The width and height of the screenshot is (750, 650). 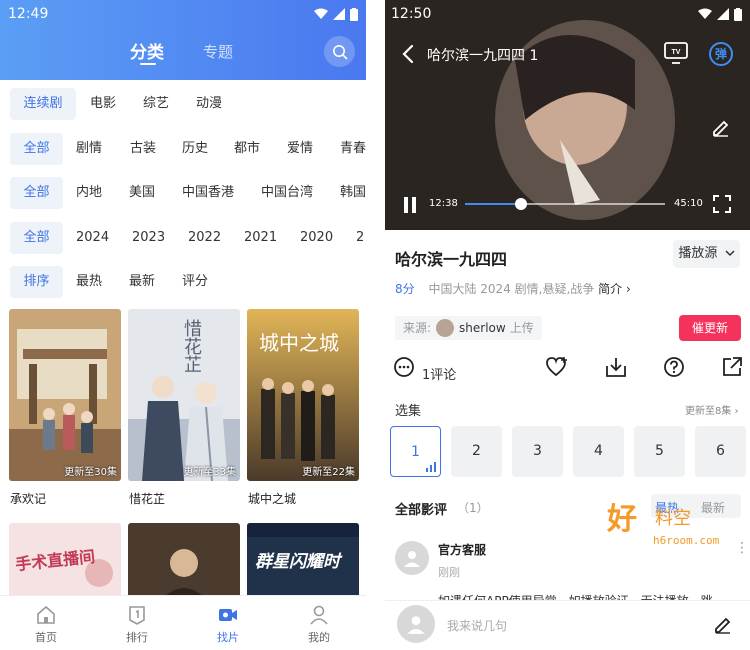 I want to click on filter-chip: 都市, so click(x=247, y=149).